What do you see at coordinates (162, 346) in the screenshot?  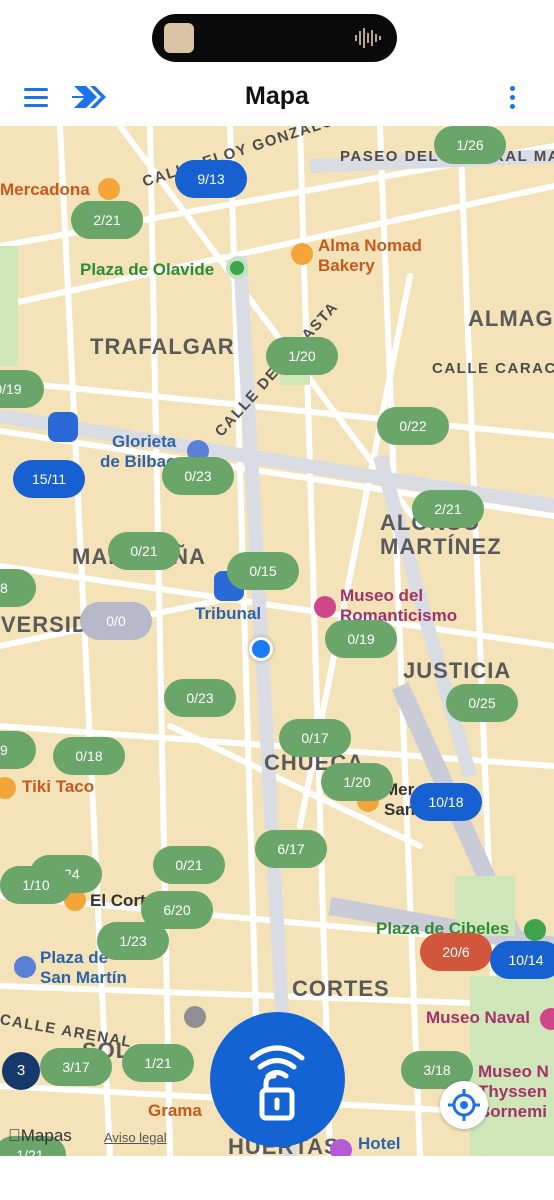 I see `district-label: TRAFALGAR` at bounding box center [162, 346].